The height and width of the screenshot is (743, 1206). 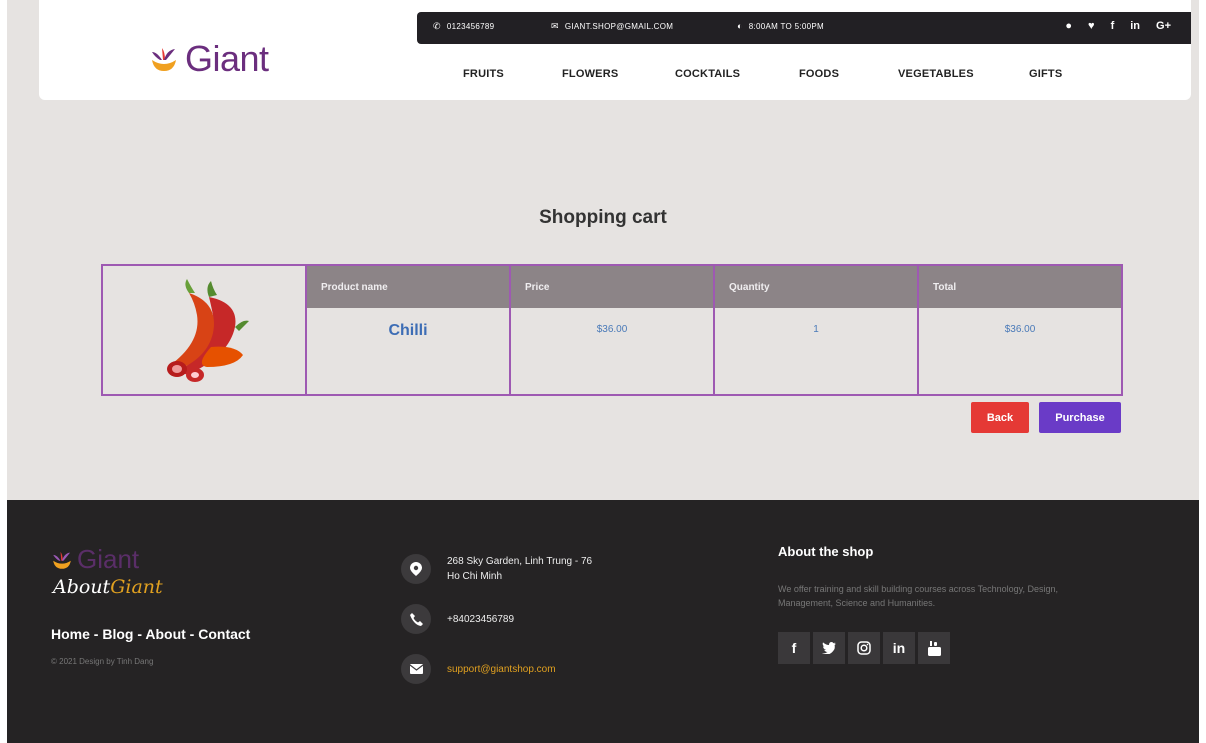 I want to click on column-quantity: Quantity 1, so click(x=817, y=330).